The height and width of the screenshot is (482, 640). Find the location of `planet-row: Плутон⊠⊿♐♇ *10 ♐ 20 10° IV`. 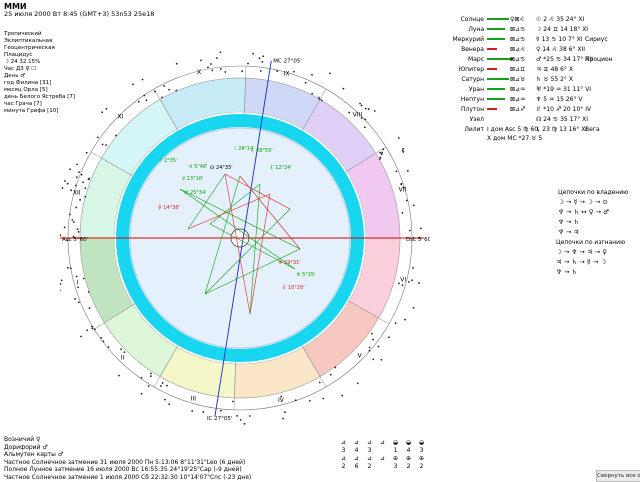

planet-row: Плутон⊠⊿♐♇ *10 ♐ 20 10° IV is located at coordinates (540, 111).